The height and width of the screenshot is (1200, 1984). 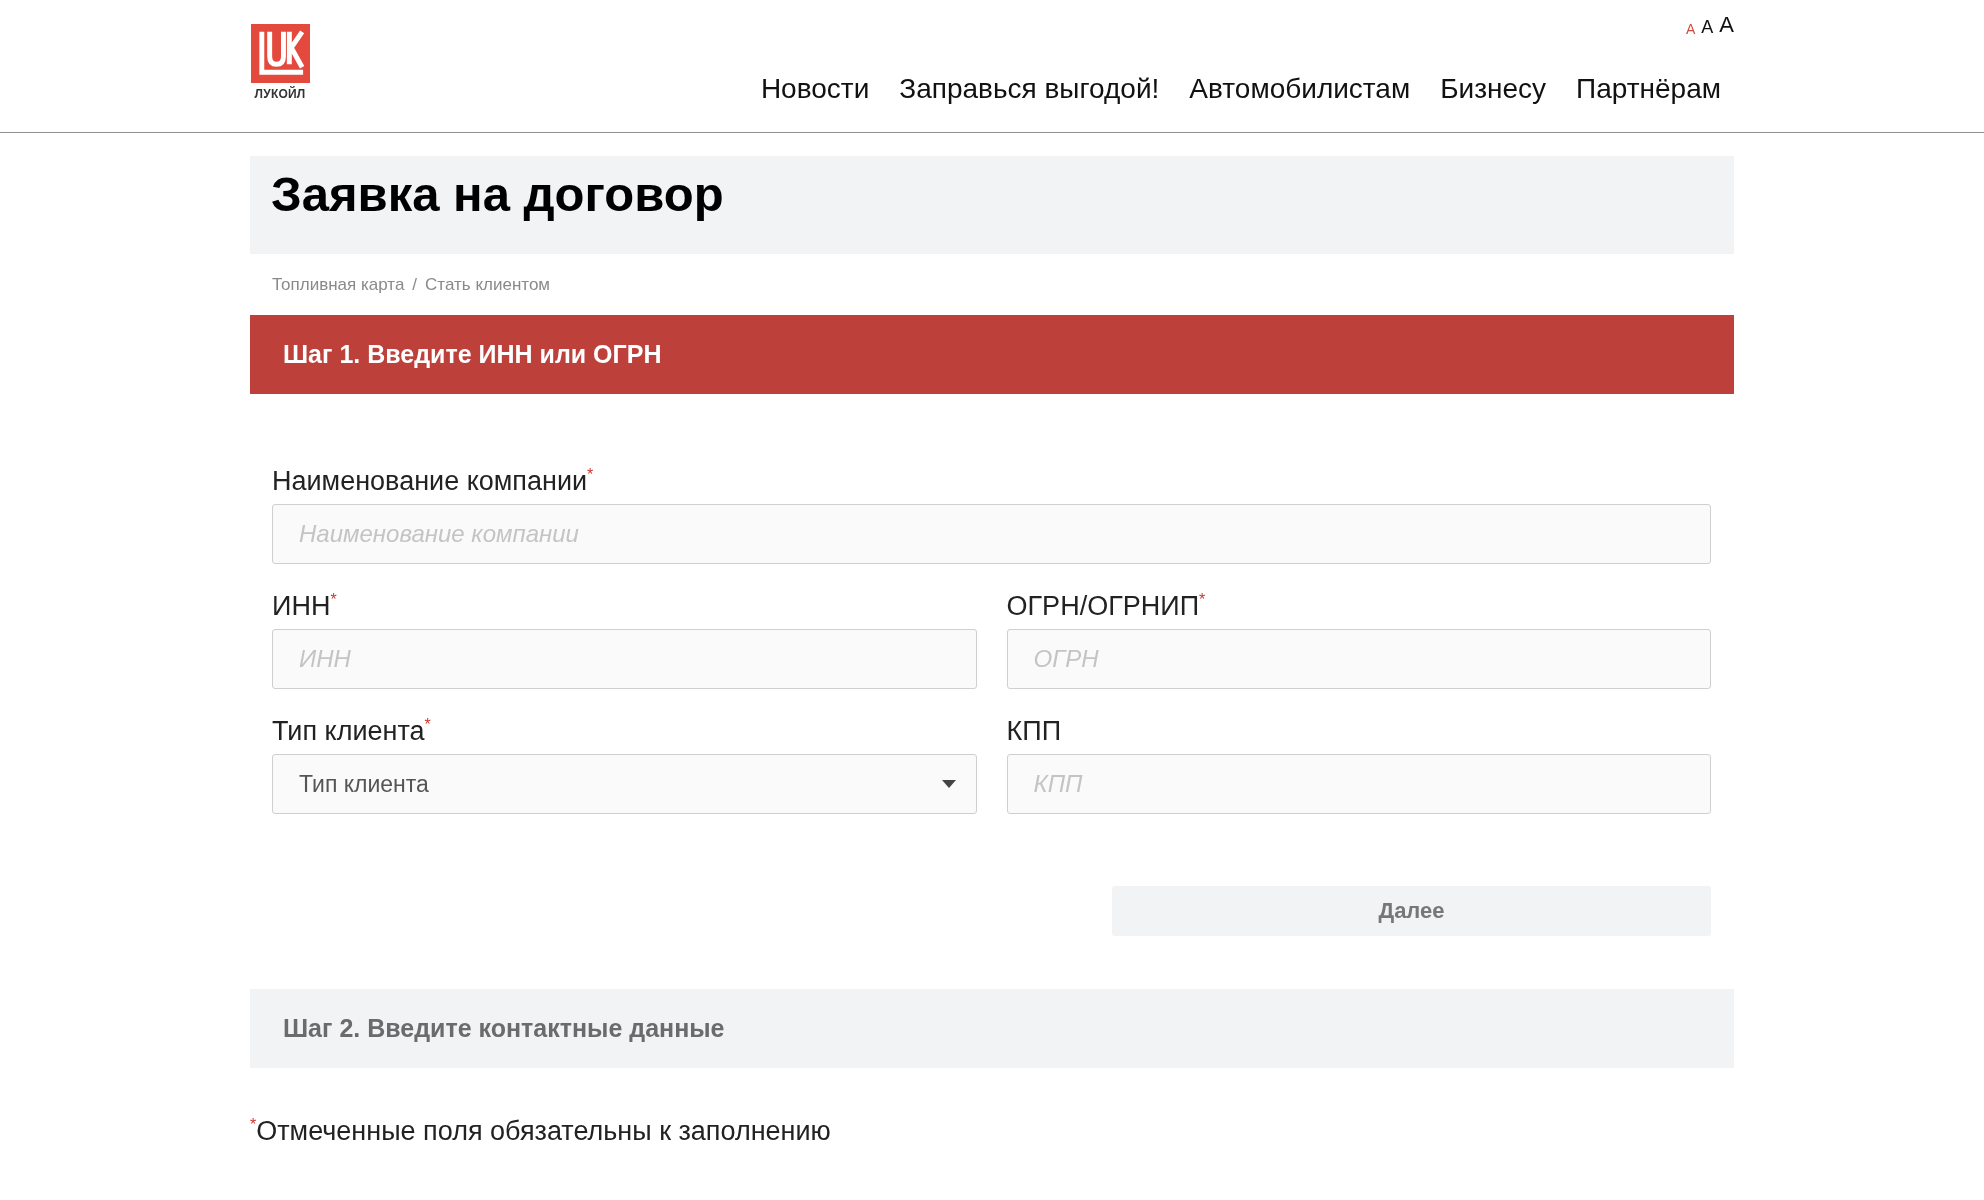 I want to click on required-fields-note: $^{*}$Отмеченные поля обязательны к заполнению, so click(x=540, y=1131).